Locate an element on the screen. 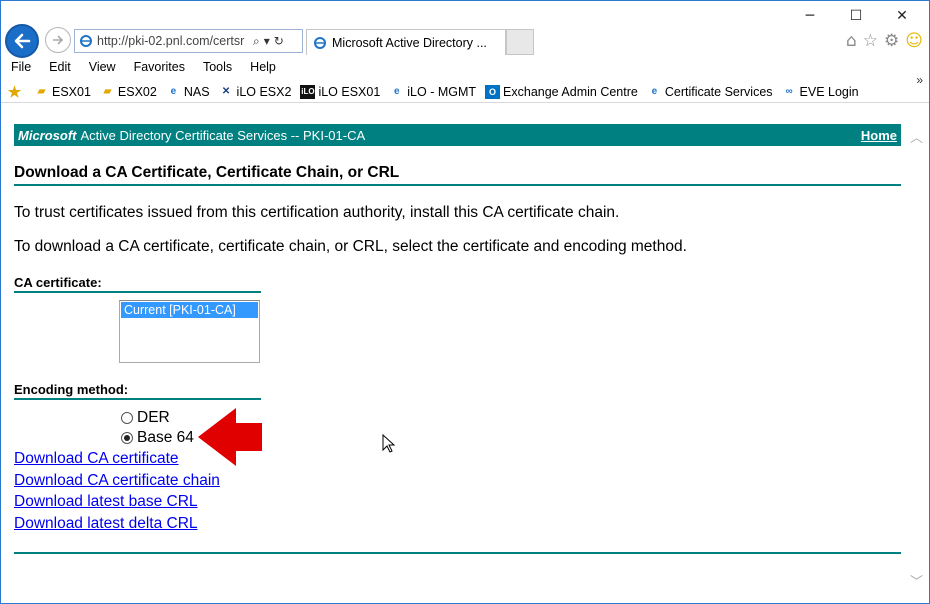 The image size is (930, 604). forward-button is located at coordinates (58, 40).